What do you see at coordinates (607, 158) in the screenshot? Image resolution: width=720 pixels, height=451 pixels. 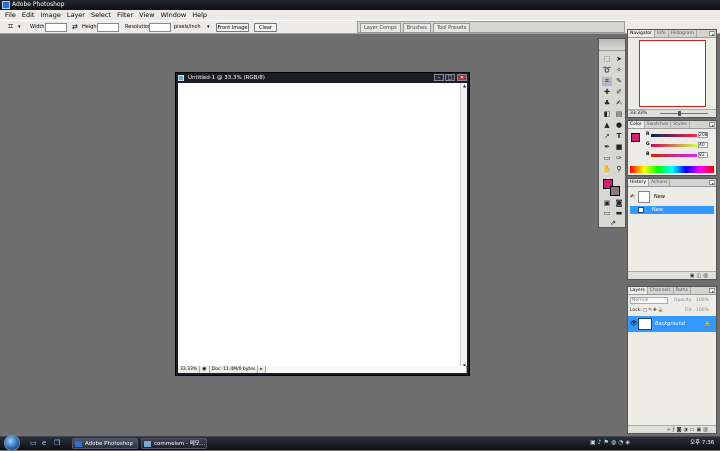 I see `notes-tool-icon: ▭` at bounding box center [607, 158].